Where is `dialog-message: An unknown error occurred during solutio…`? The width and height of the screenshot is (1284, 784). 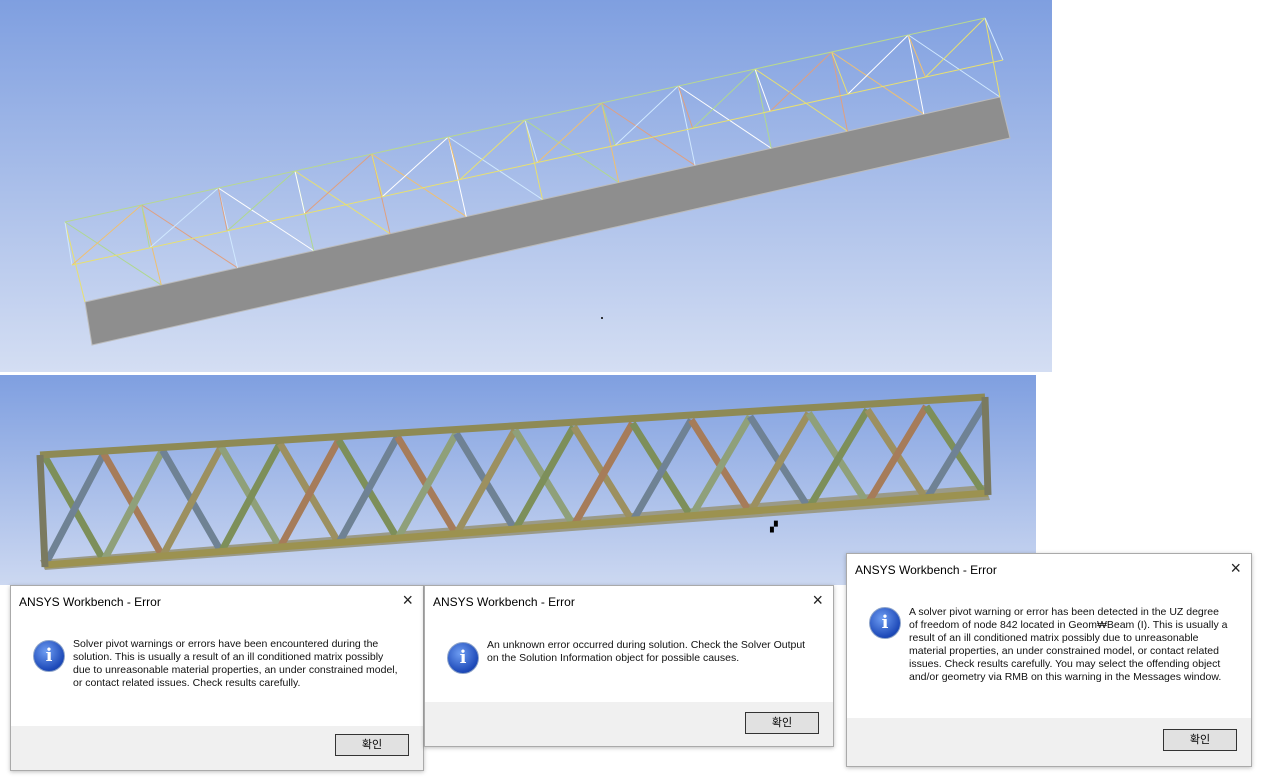
dialog-message: An unknown error occurred during solutio… is located at coordinates (646, 651).